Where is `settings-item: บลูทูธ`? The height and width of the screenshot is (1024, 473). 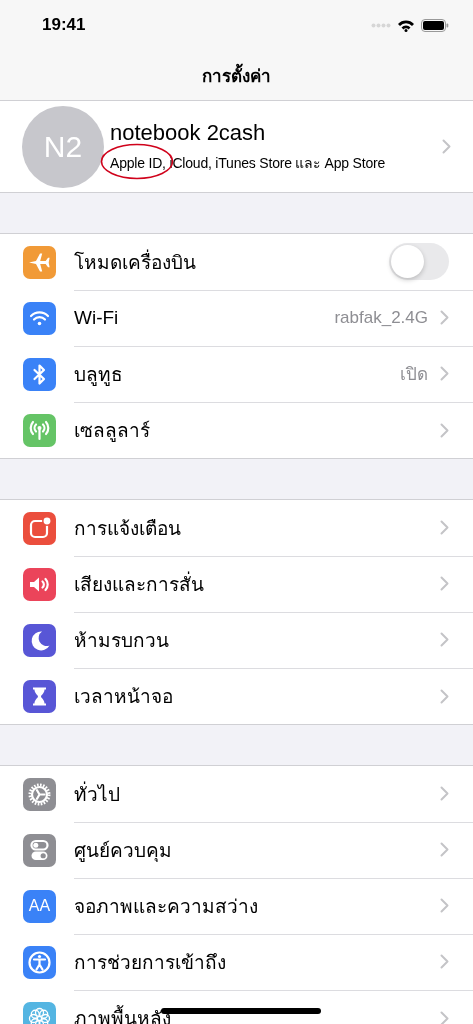
settings-item: บลูทูธ is located at coordinates (237, 373).